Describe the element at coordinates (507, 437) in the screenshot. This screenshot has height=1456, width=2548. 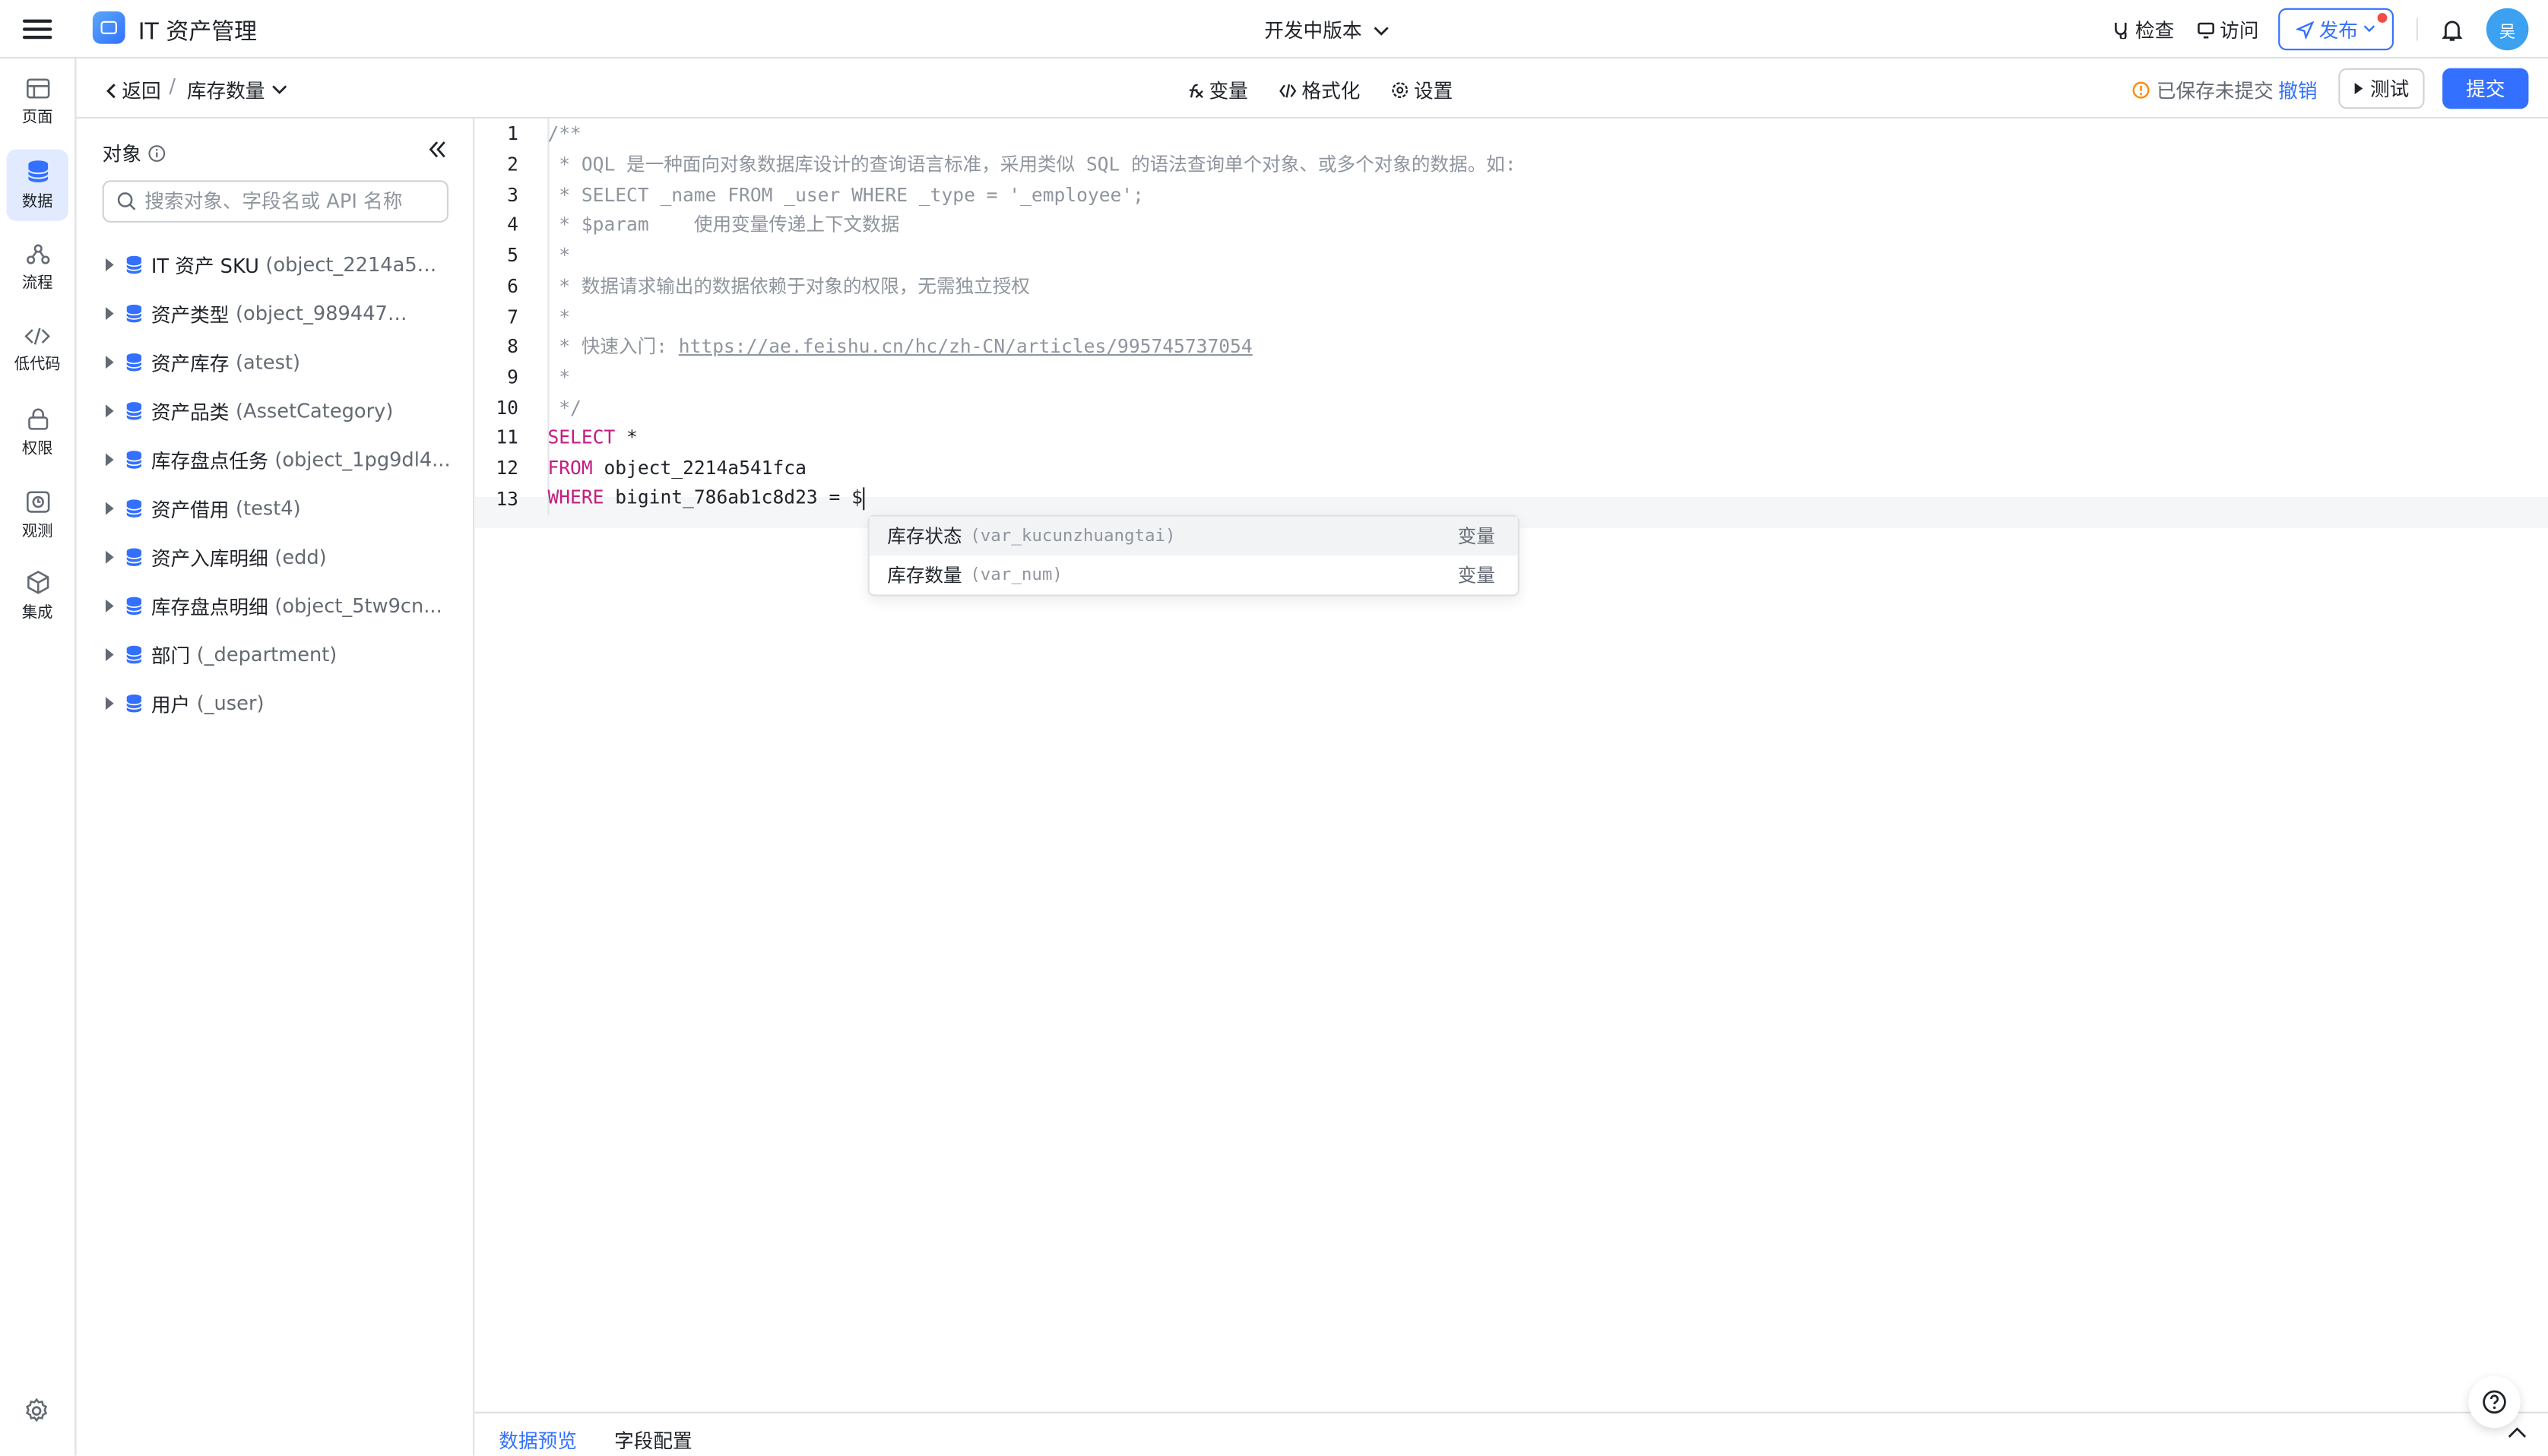
I see `line-number: 11` at that location.